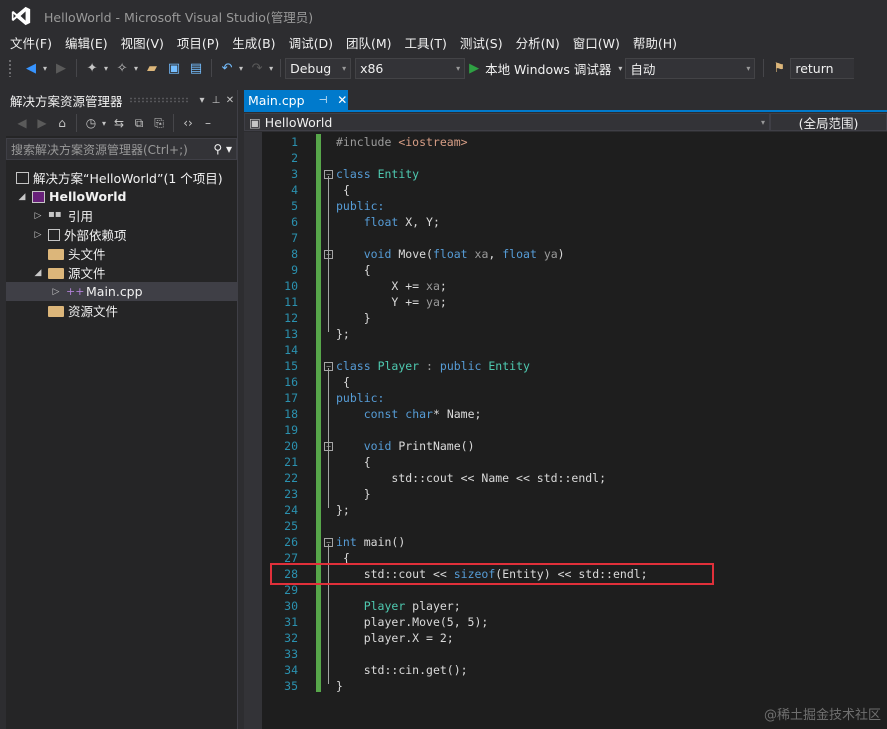 The height and width of the screenshot is (729, 887). I want to click on collapse-all-icon: ⧉, so click(139, 123).